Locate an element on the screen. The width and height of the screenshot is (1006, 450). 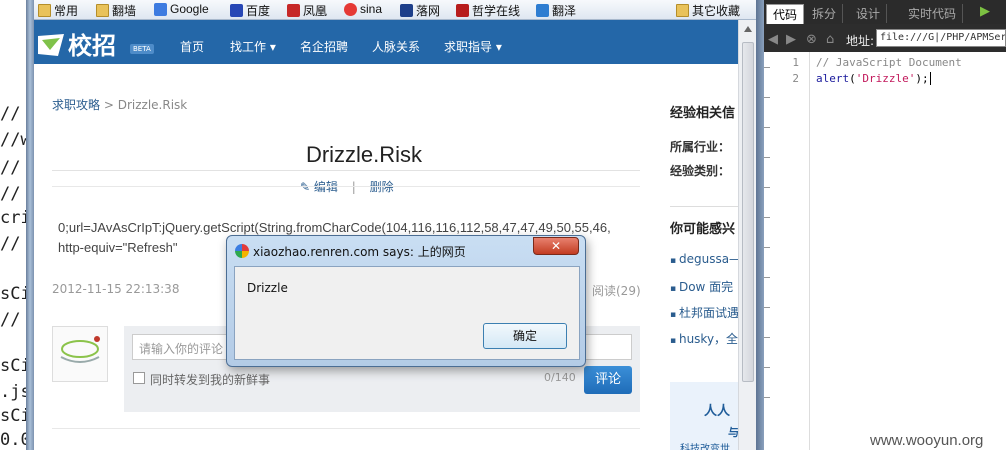
baidu-icon is located at coordinates (236, 10).